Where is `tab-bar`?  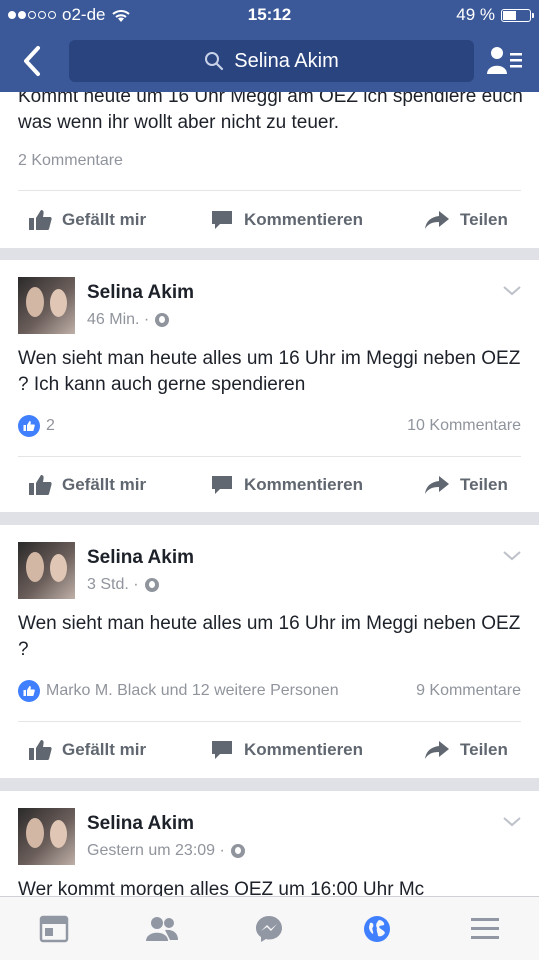 tab-bar is located at coordinates (269, 928).